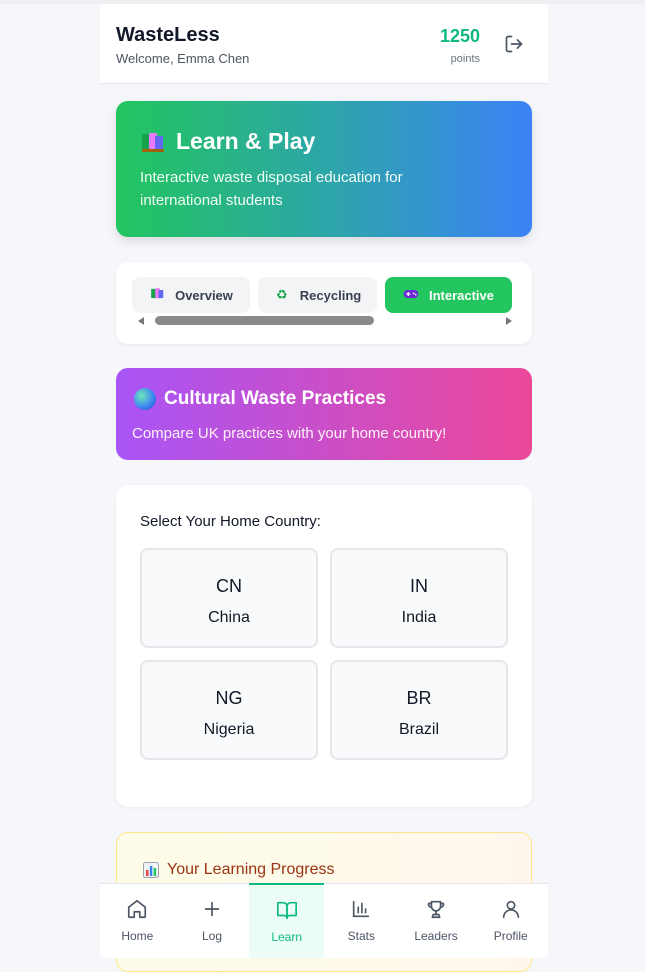 The width and height of the screenshot is (645, 972). What do you see at coordinates (510, 936) in the screenshot?
I see `nav-label: Profile` at bounding box center [510, 936].